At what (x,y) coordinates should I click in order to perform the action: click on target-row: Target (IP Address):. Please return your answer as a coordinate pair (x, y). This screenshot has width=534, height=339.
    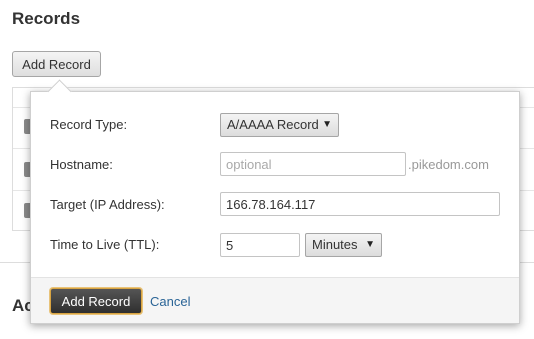
    Looking at the image, I should click on (275, 205).